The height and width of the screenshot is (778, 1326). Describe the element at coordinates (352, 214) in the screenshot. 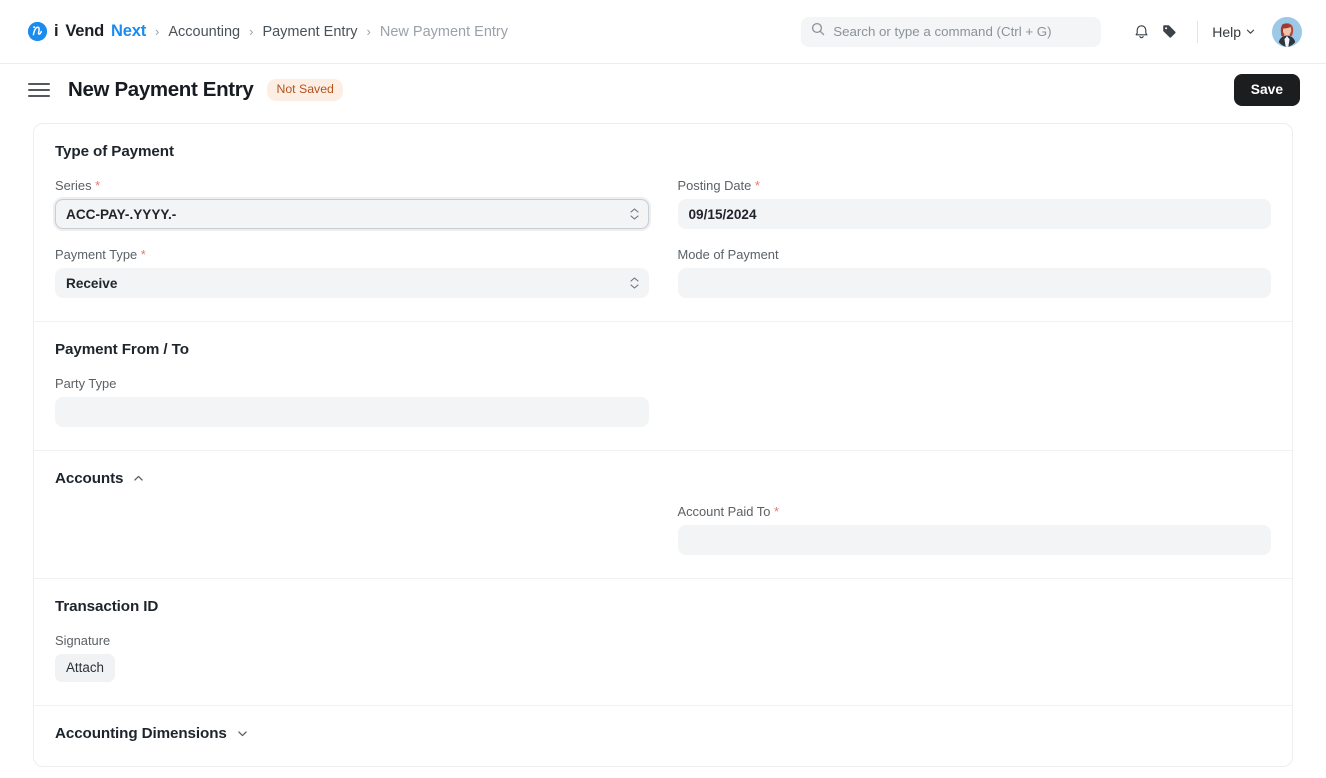

I see `series-select: ACC-PAY-.YYYY.-` at that location.